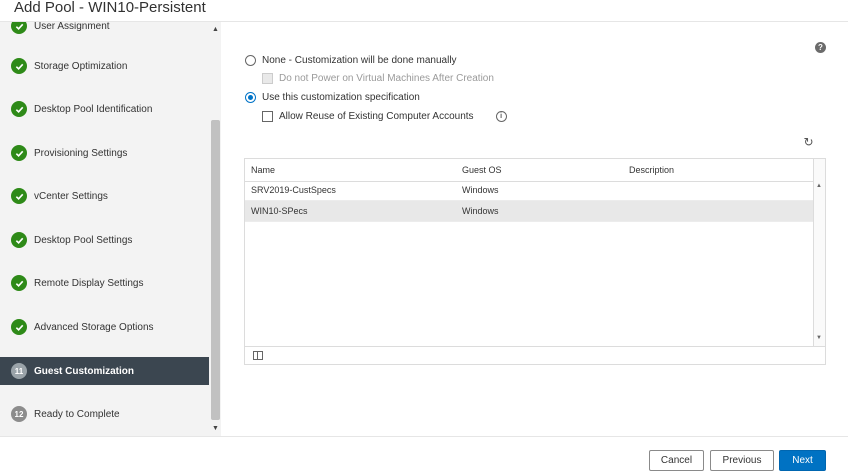  Describe the element at coordinates (258, 355) in the screenshot. I see `column-toggle-icon` at that location.